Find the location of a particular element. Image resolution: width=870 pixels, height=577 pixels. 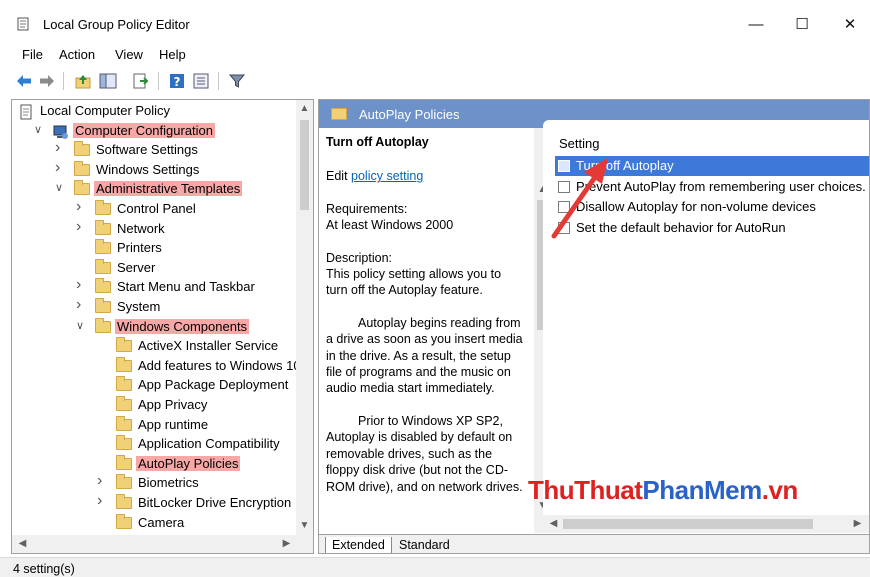

tree-item: › BitLocker Drive Encryption is located at coordinates (154, 503).